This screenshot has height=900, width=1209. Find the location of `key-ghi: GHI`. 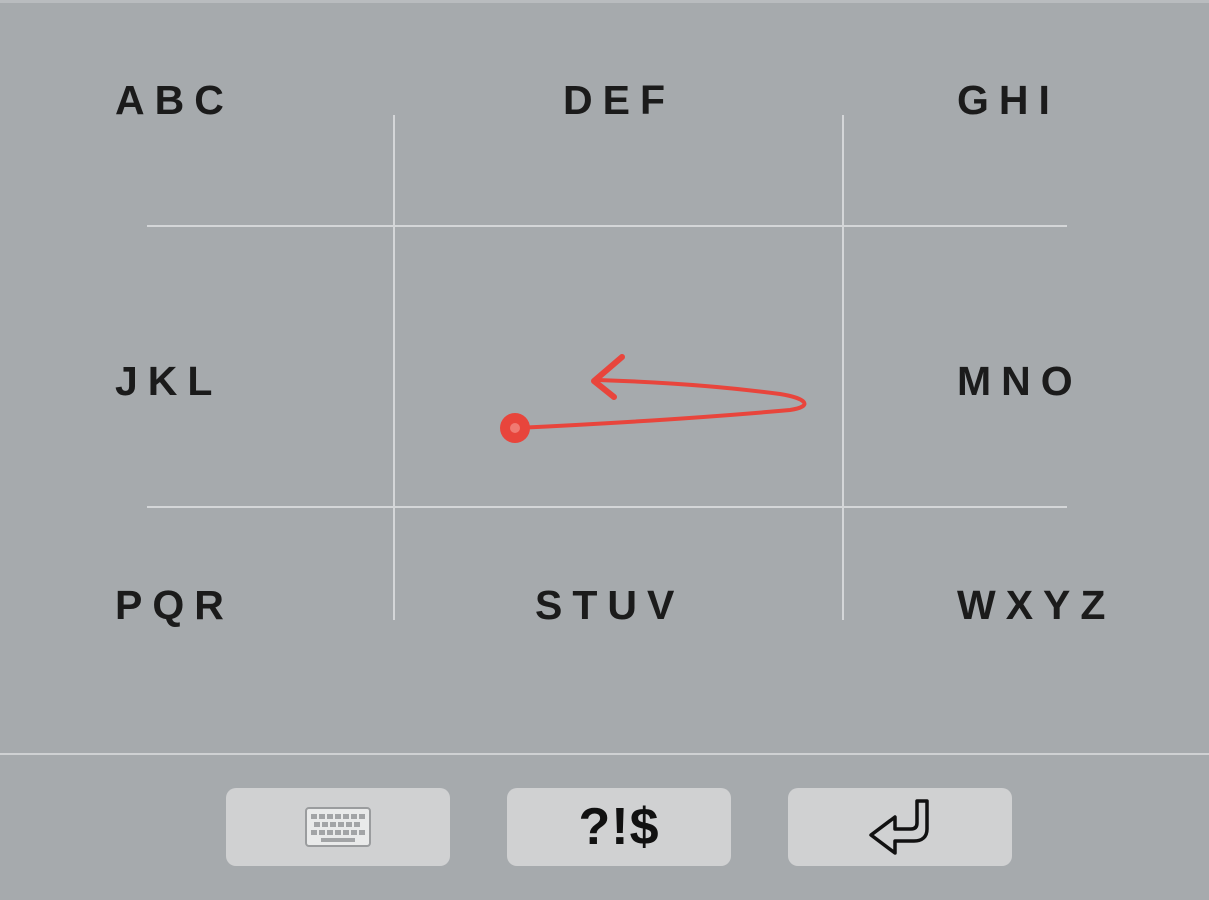

key-ghi: GHI is located at coordinates (1008, 100).